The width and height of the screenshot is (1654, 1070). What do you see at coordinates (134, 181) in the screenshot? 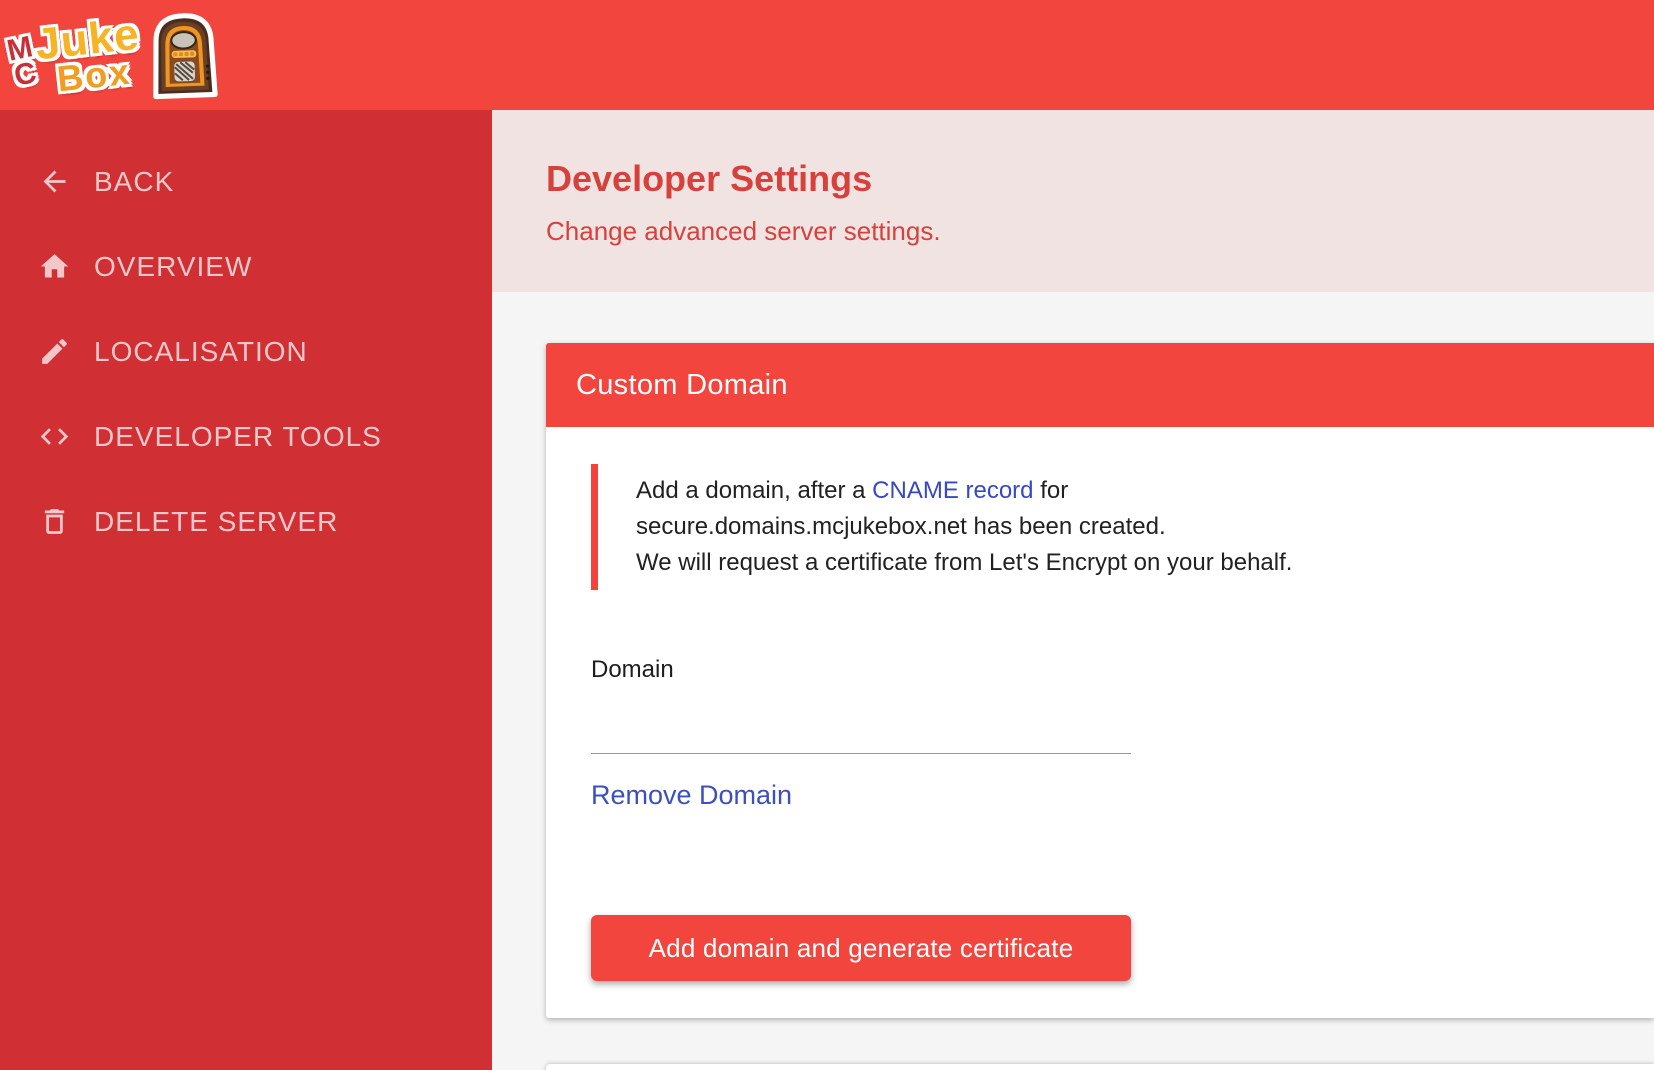
I see `sidebar-item-label: BACK` at bounding box center [134, 181].